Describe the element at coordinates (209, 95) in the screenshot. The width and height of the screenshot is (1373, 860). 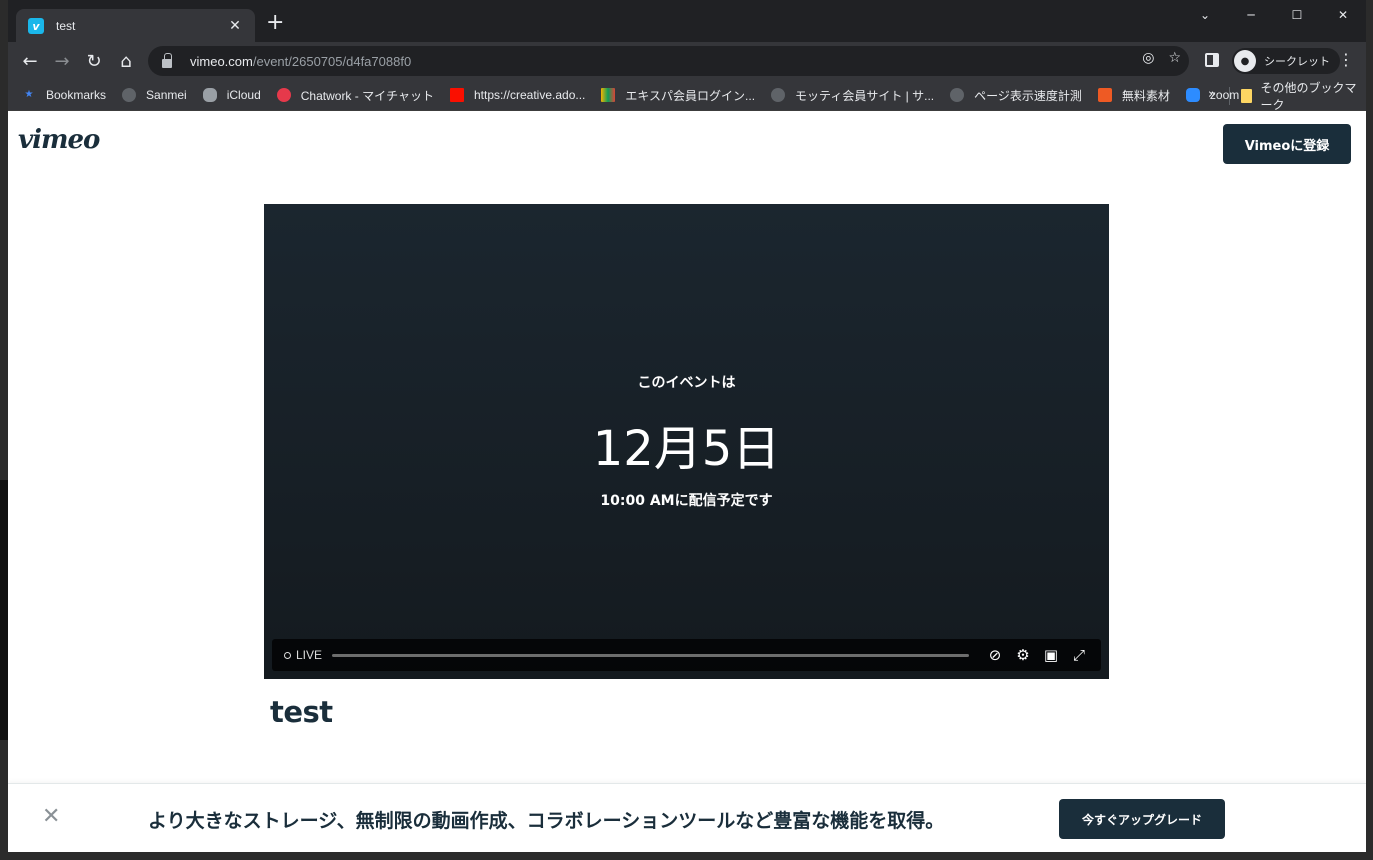
I see `apple-icon` at that location.